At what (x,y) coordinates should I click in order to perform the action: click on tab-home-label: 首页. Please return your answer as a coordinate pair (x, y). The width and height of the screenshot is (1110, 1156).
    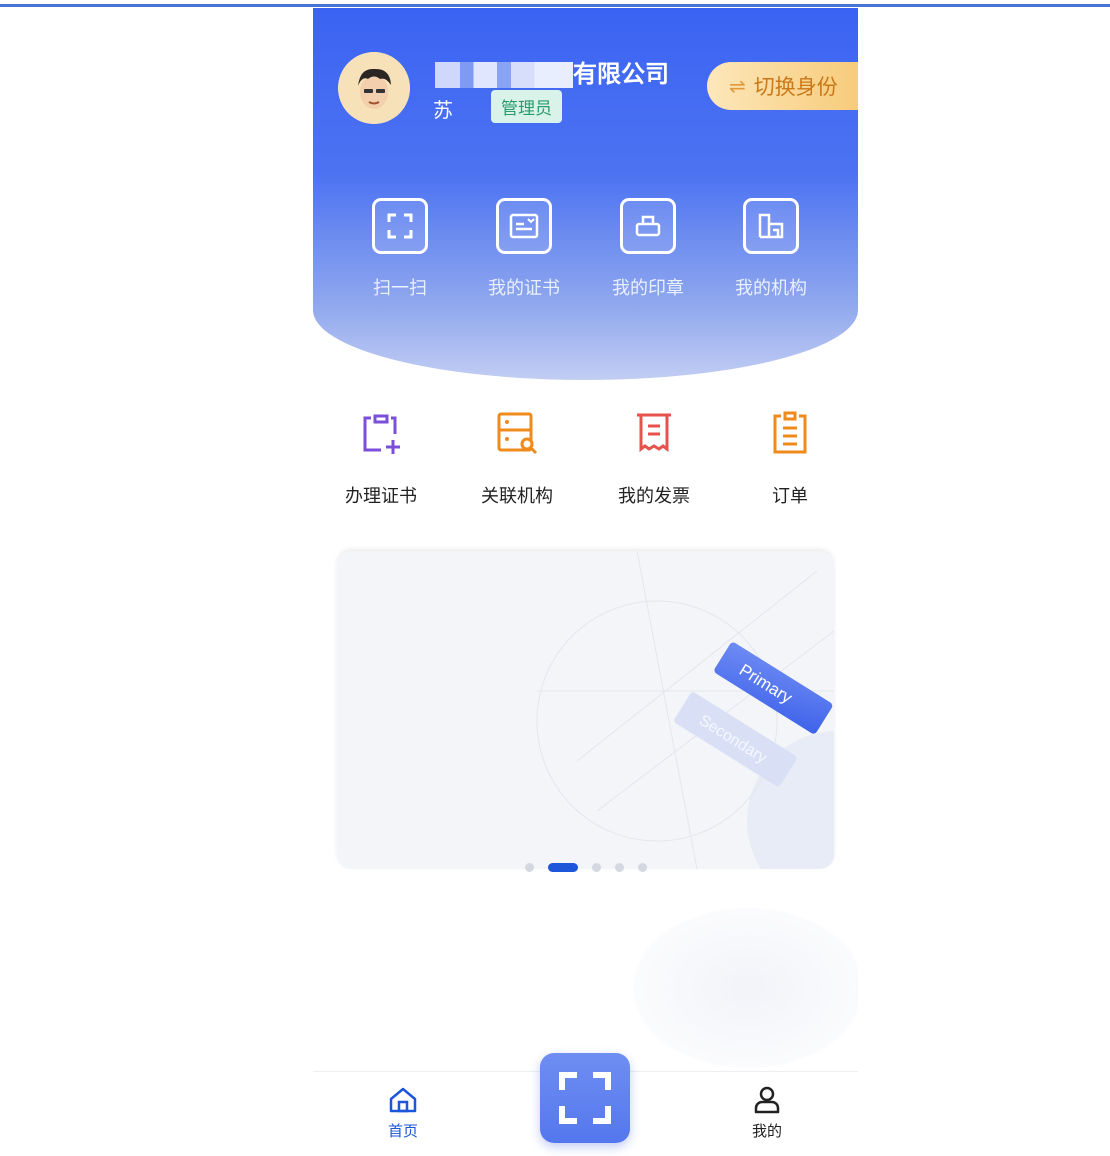
    Looking at the image, I should click on (402, 1131).